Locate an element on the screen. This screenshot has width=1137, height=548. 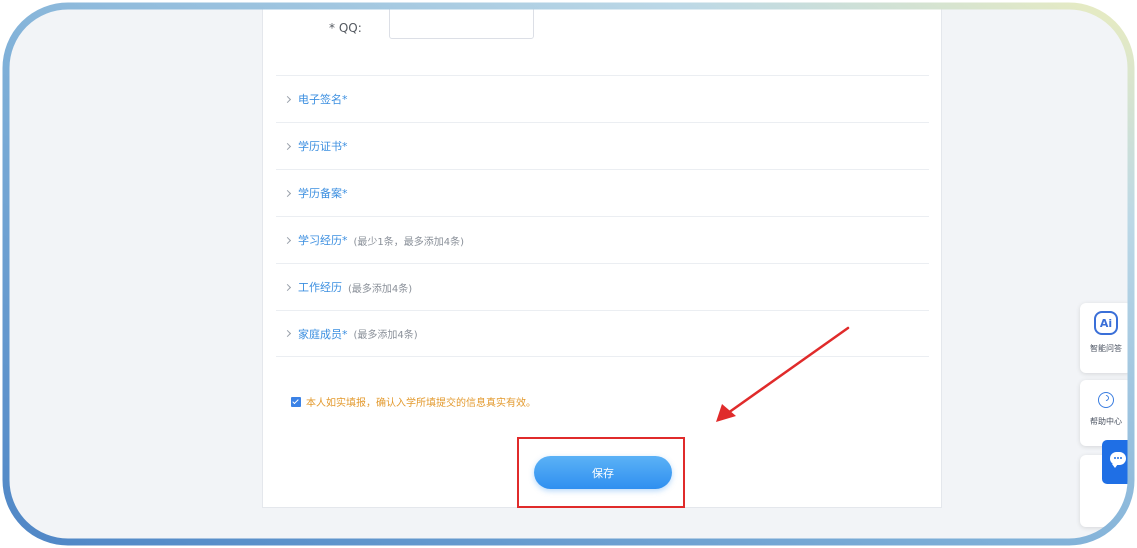
chat-icon is located at coordinates (1118, 460).